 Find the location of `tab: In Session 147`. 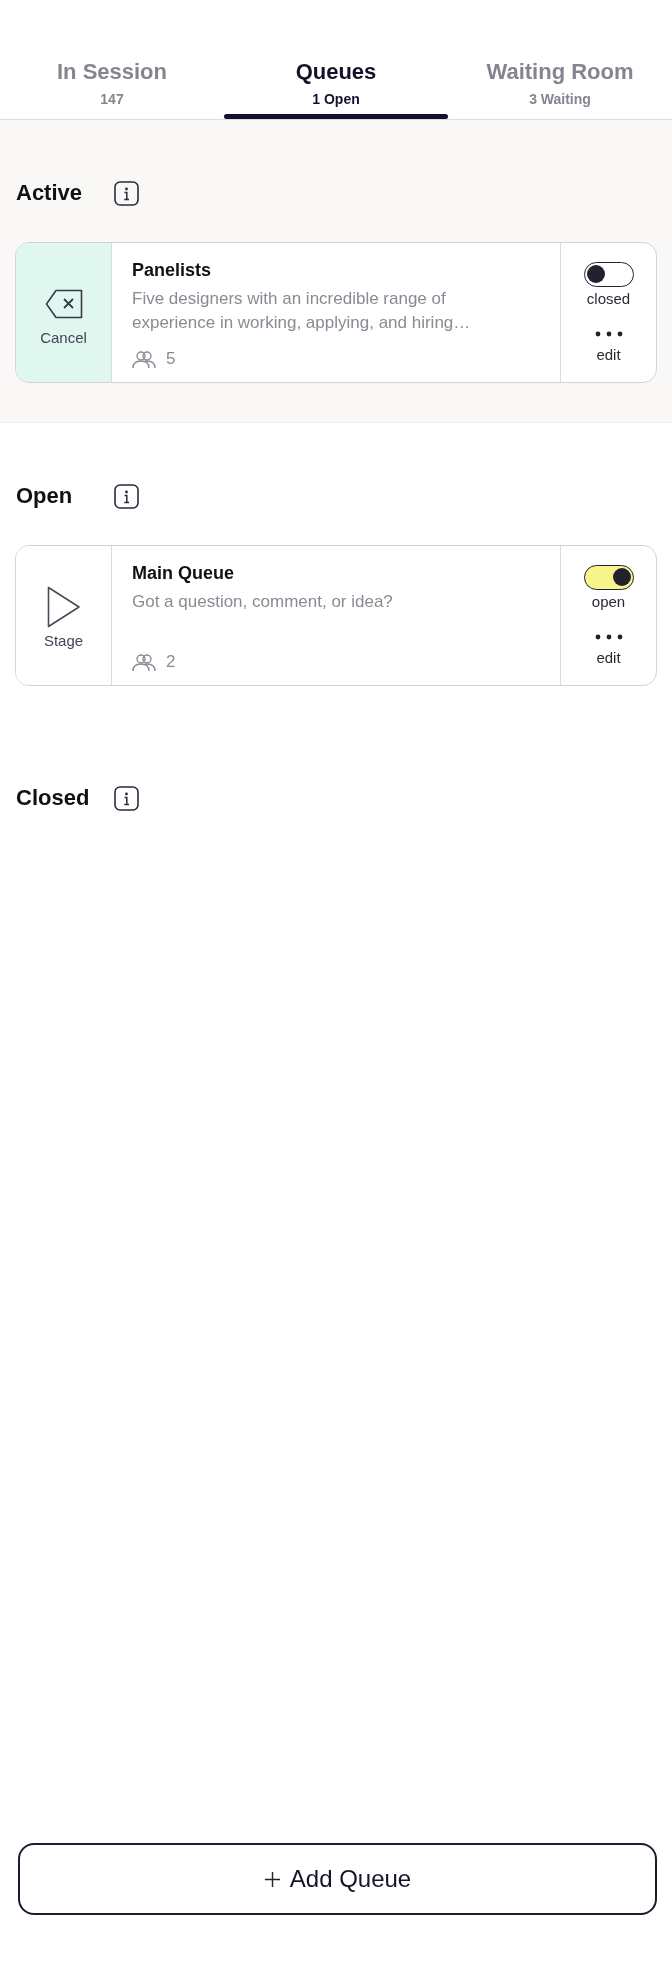

tab: In Session 147 is located at coordinates (112, 59).